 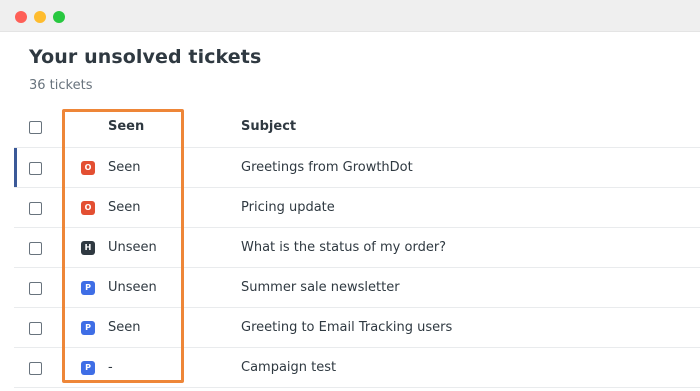 I want to click on ticket-subject: Greetings from GrowthDot, so click(x=327, y=167).